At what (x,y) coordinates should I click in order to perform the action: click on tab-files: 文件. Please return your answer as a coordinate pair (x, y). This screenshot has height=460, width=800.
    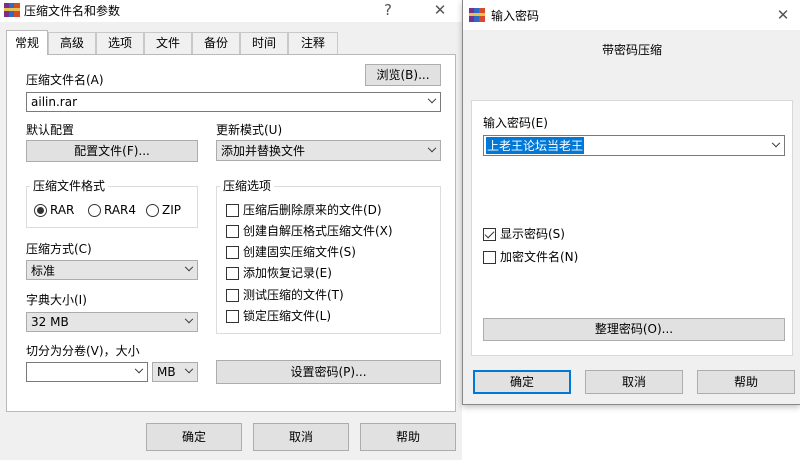
    Looking at the image, I should click on (168, 43).